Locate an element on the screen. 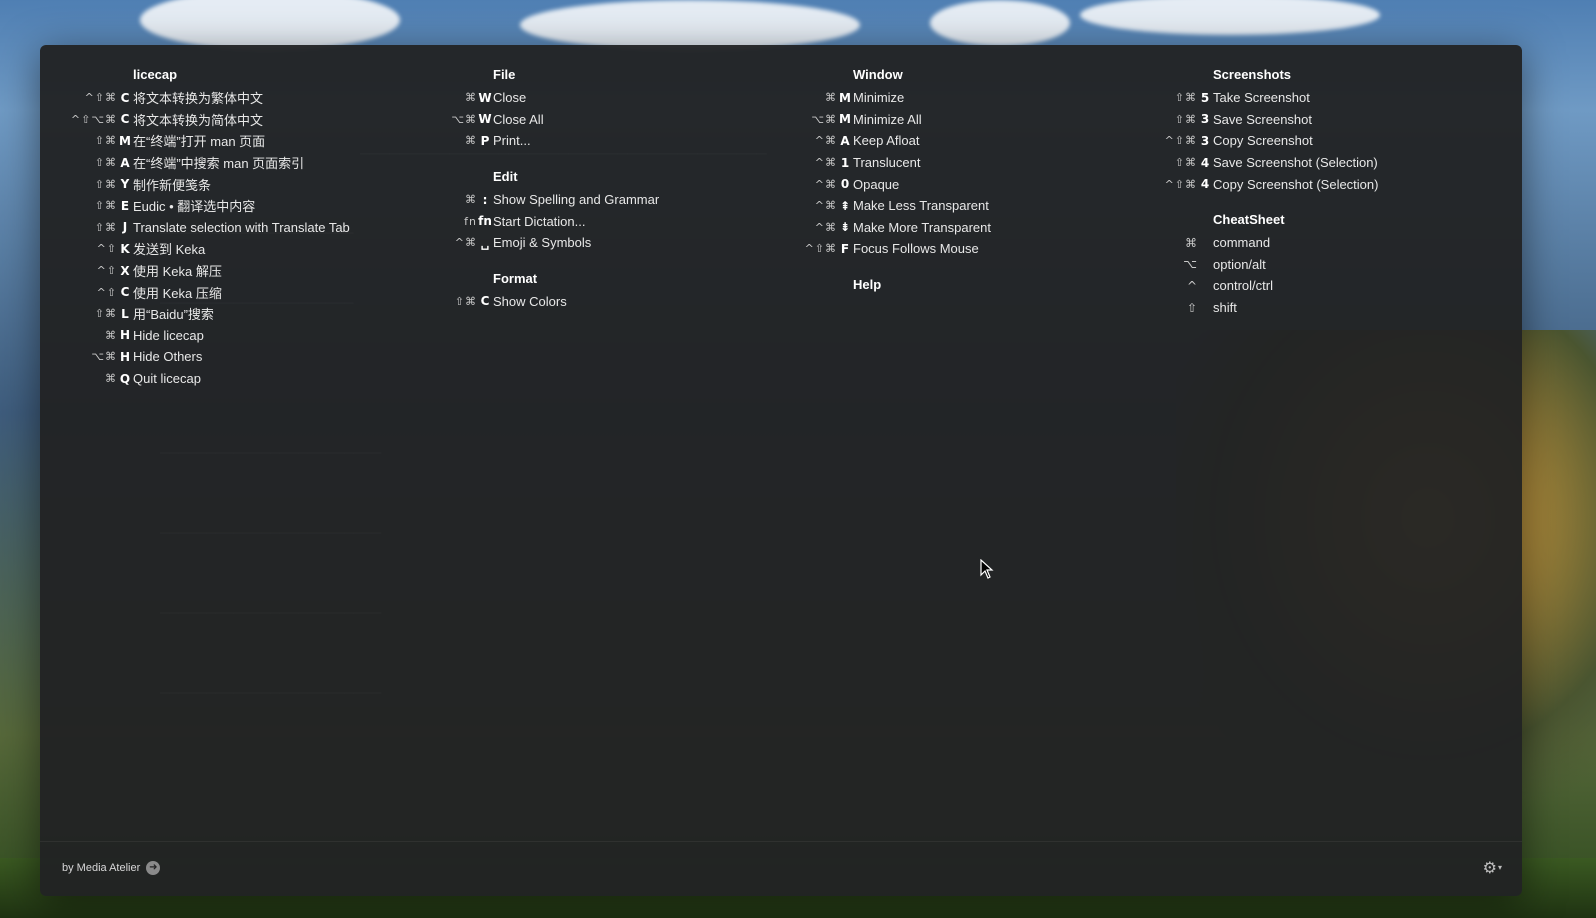 This screenshot has width=1596, height=918. footer-bar: by Media Atelier ➜ ⚙ ▾ is located at coordinates (781, 868).